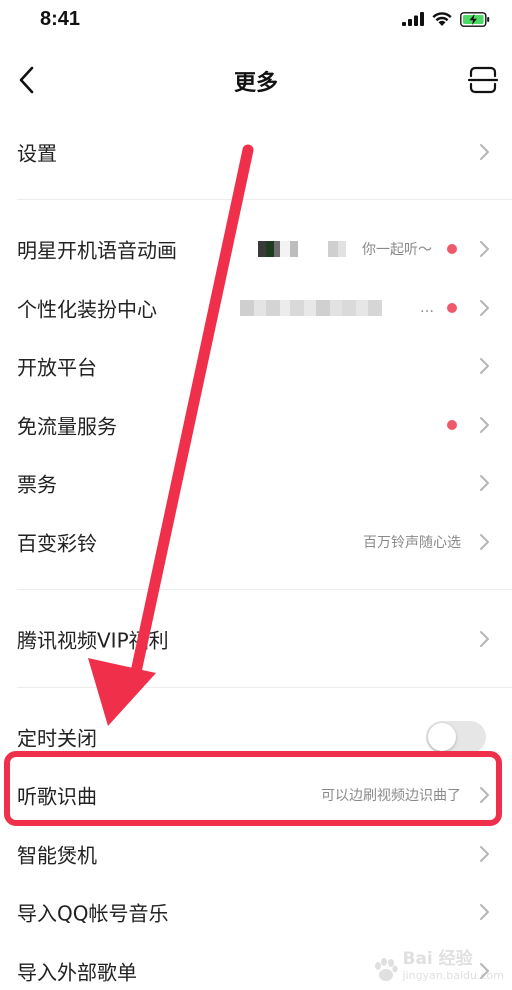 This screenshot has height=990, width=512. What do you see at coordinates (256, 483) in the screenshot?
I see `tickets-row: 票务` at bounding box center [256, 483].